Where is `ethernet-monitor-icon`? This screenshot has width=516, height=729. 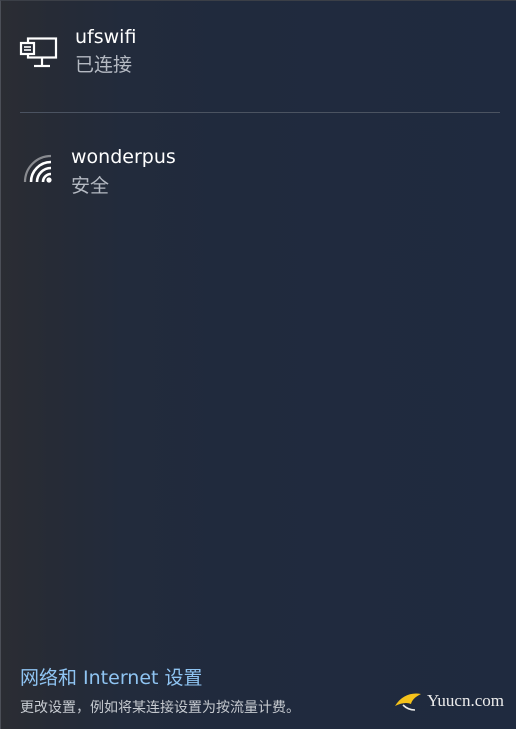
ethernet-monitor-icon is located at coordinates (38, 52).